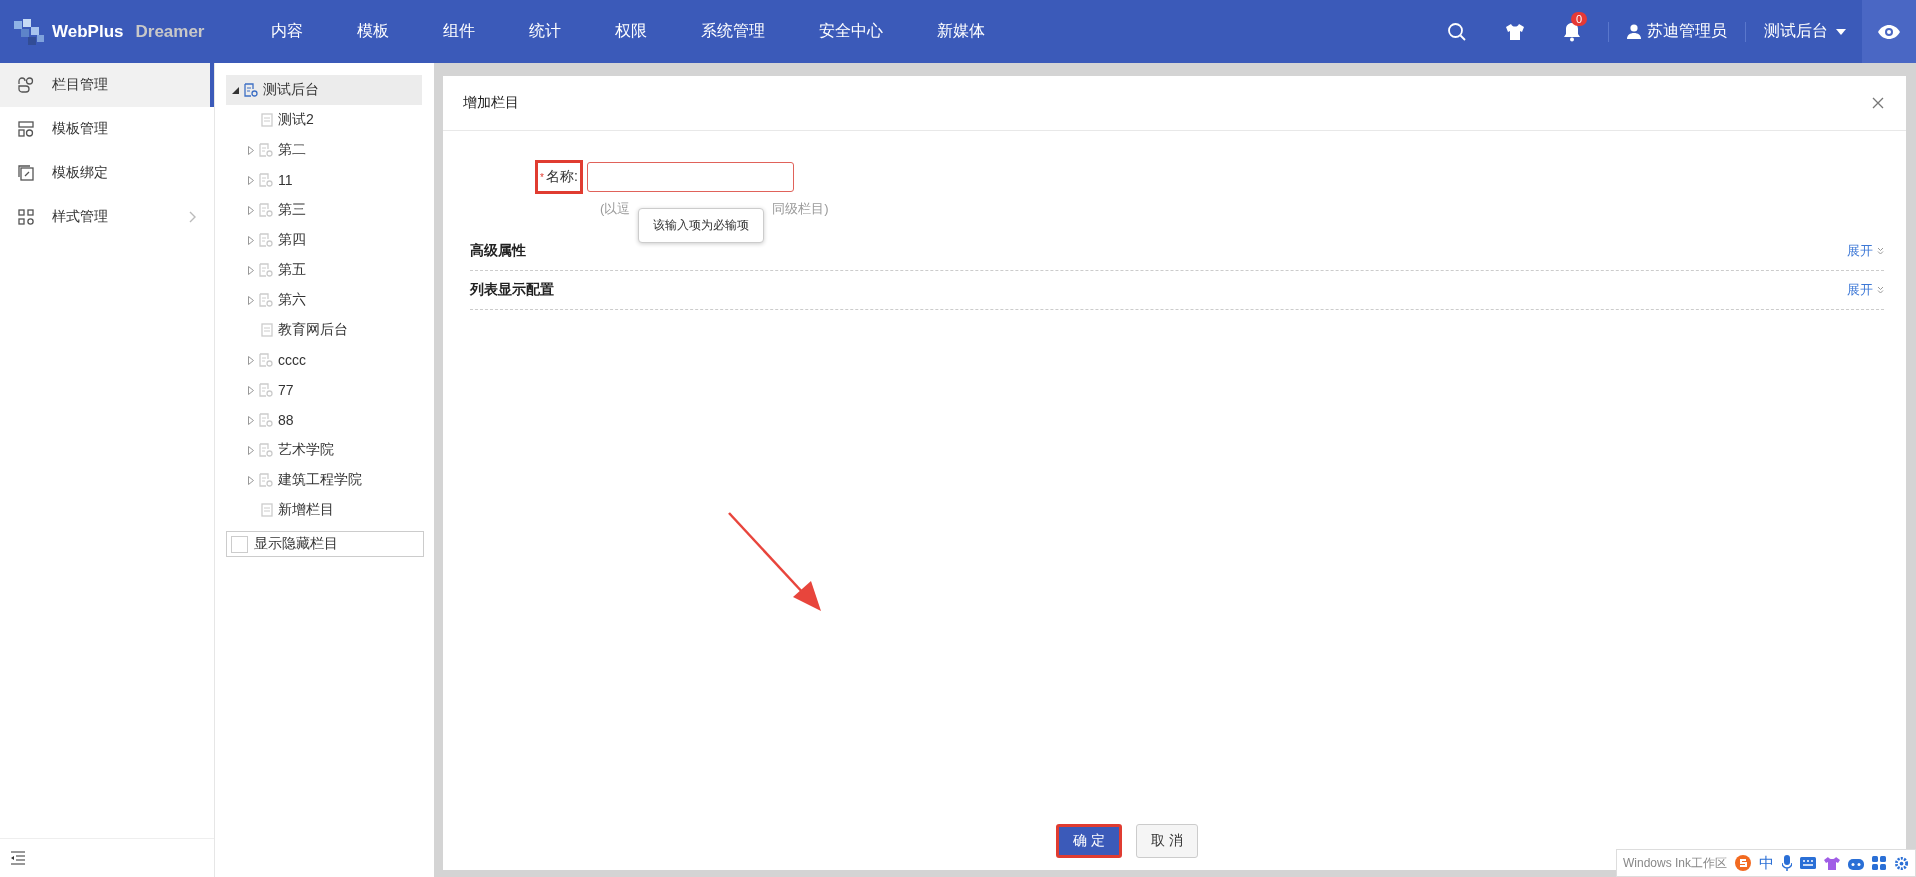  What do you see at coordinates (1167, 841) in the screenshot?
I see `cancel-button: 取 消` at bounding box center [1167, 841].